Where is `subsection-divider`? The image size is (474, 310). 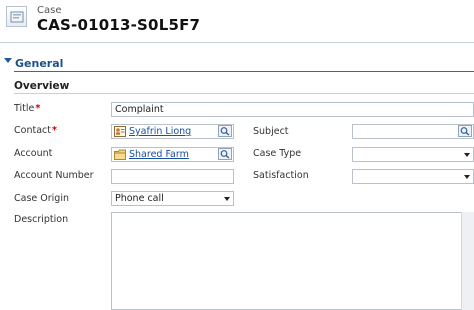 subsection-divider is located at coordinates (244, 93).